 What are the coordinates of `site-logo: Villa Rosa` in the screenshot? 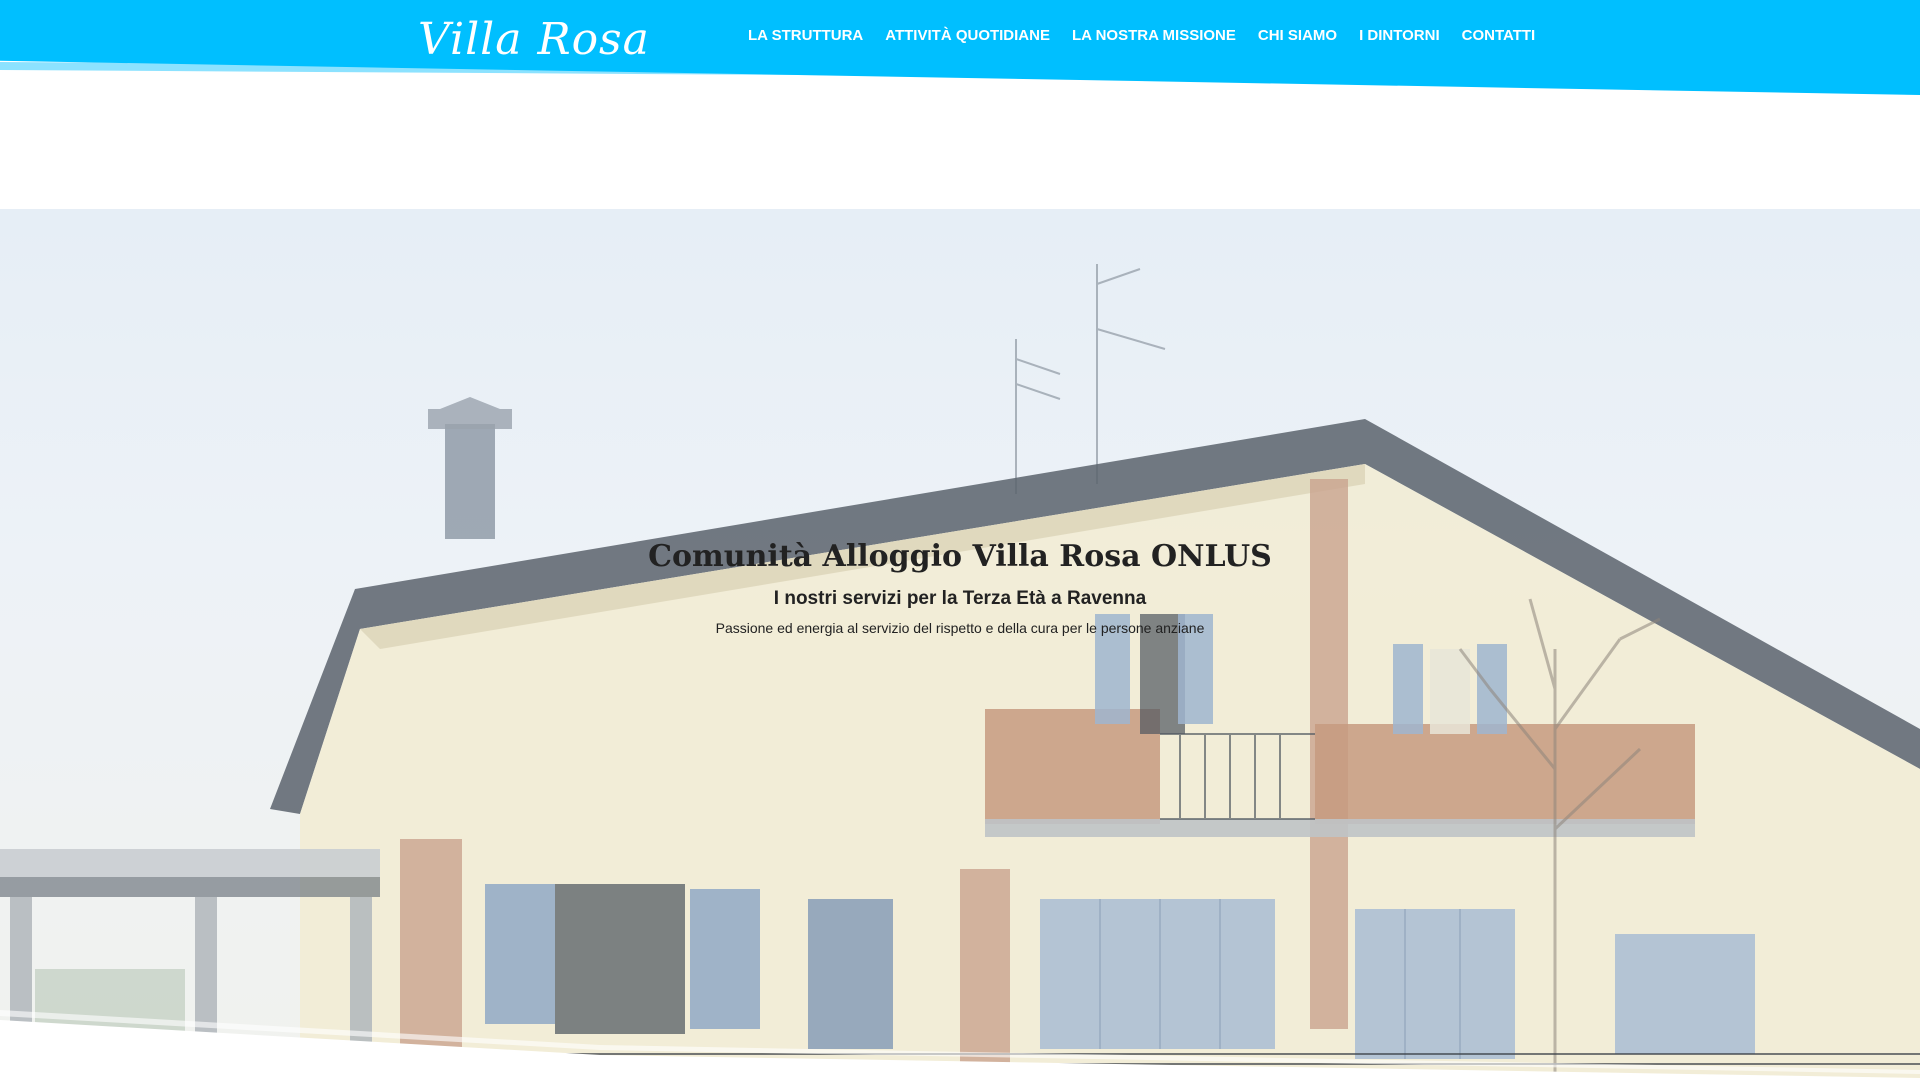 It's located at (534, 40).